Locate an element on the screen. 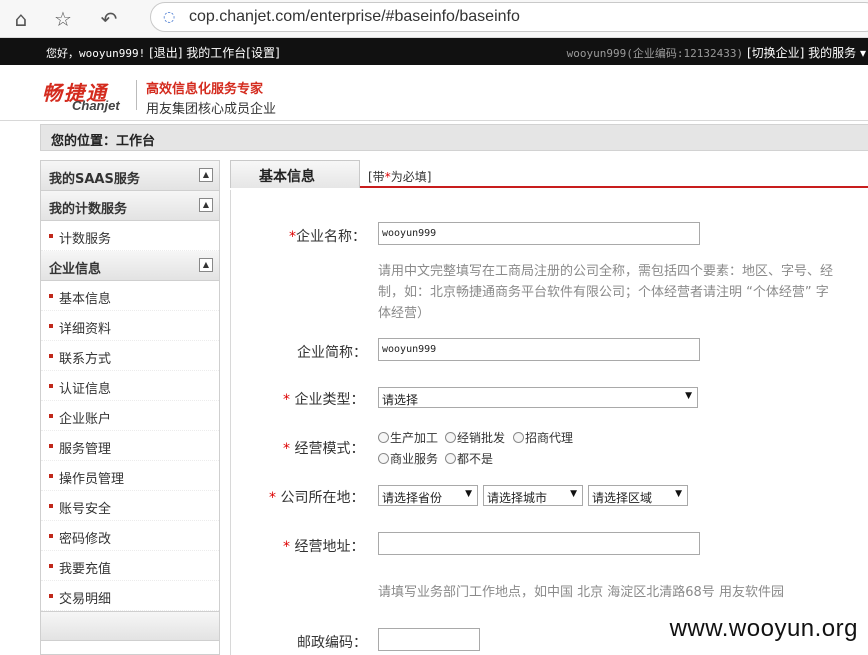 The height and width of the screenshot is (655, 868). postcode-label: 邮政编码： is located at coordinates (332, 643).